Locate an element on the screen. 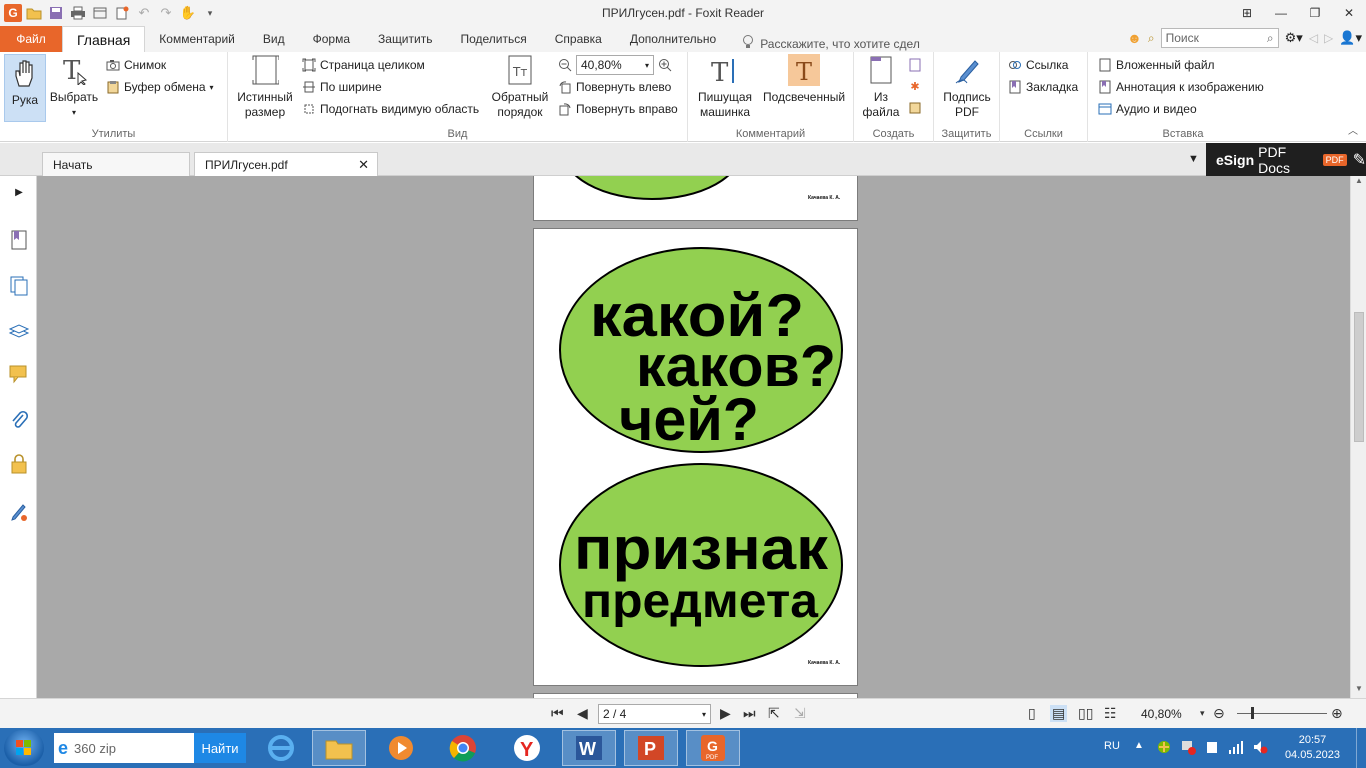 This screenshot has width=1366, height=768. last-page-icon: ⏭ is located at coordinates (749, 713).